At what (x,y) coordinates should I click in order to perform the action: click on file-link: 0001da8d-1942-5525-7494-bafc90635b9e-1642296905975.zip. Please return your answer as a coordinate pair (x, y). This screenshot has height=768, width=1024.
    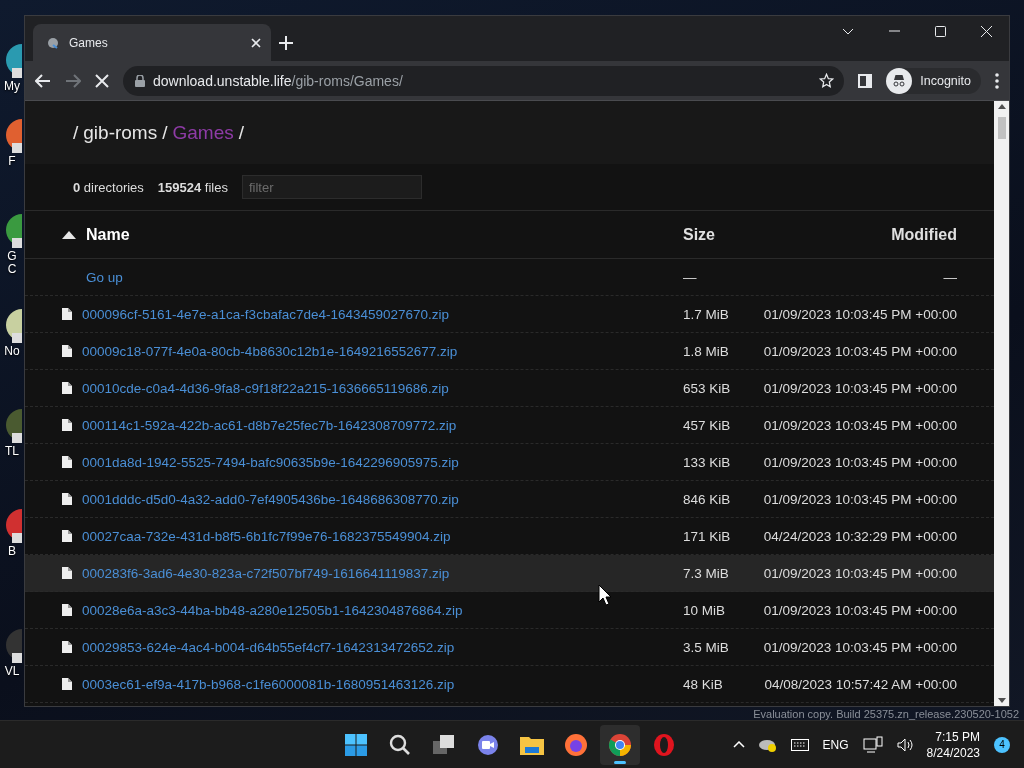
    Looking at the image, I should click on (270, 462).